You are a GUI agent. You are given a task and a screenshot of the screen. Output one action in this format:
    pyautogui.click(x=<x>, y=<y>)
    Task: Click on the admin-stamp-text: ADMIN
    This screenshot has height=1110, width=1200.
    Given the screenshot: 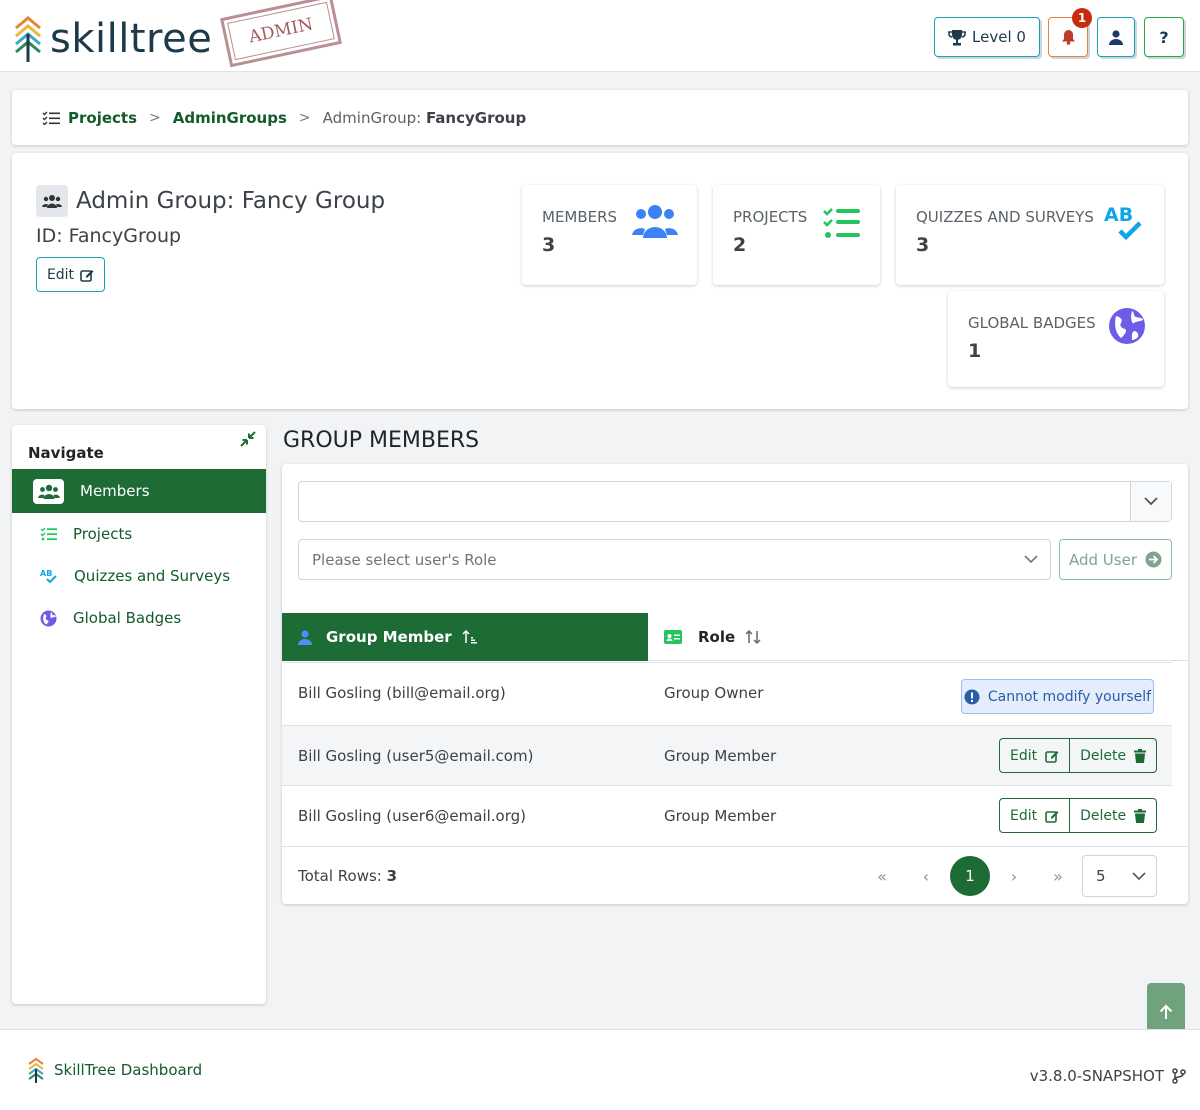 What is the action you would take?
    pyautogui.click(x=281, y=31)
    